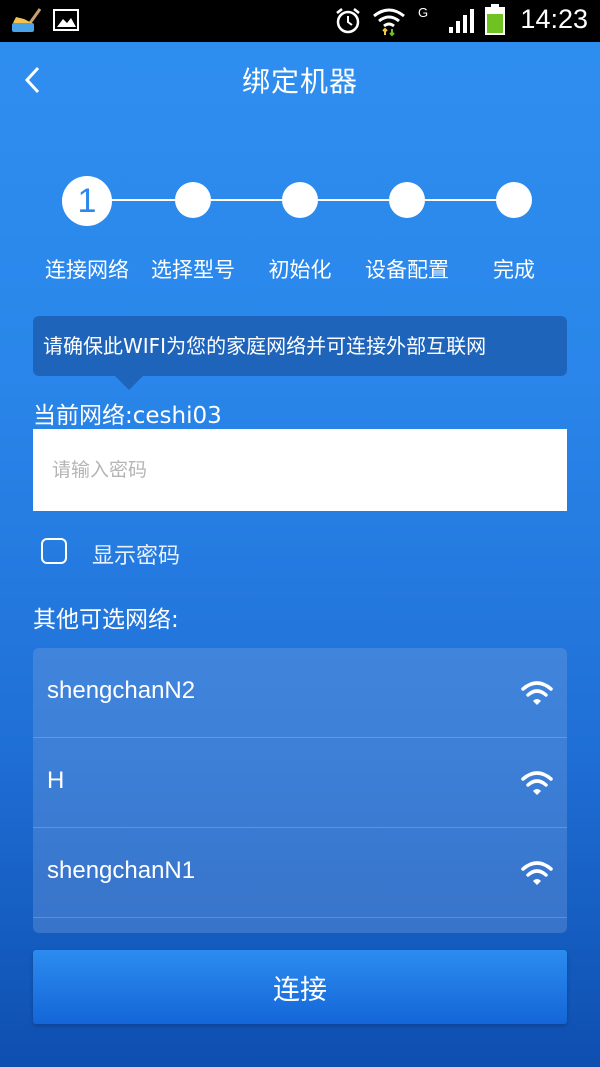 The height and width of the screenshot is (1067, 600). I want to click on network-name: H, so click(56, 780).